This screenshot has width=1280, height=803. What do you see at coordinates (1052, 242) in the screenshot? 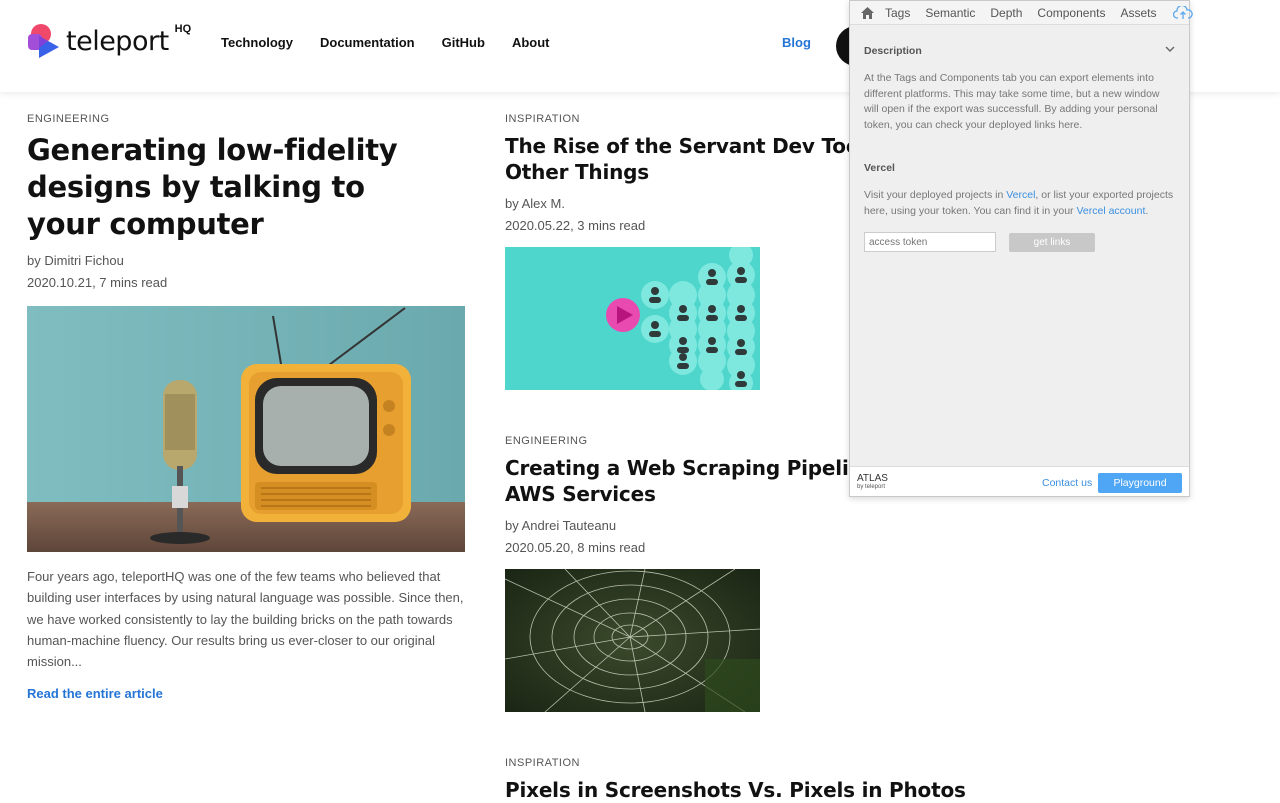
I see `get-links-button: get links` at bounding box center [1052, 242].